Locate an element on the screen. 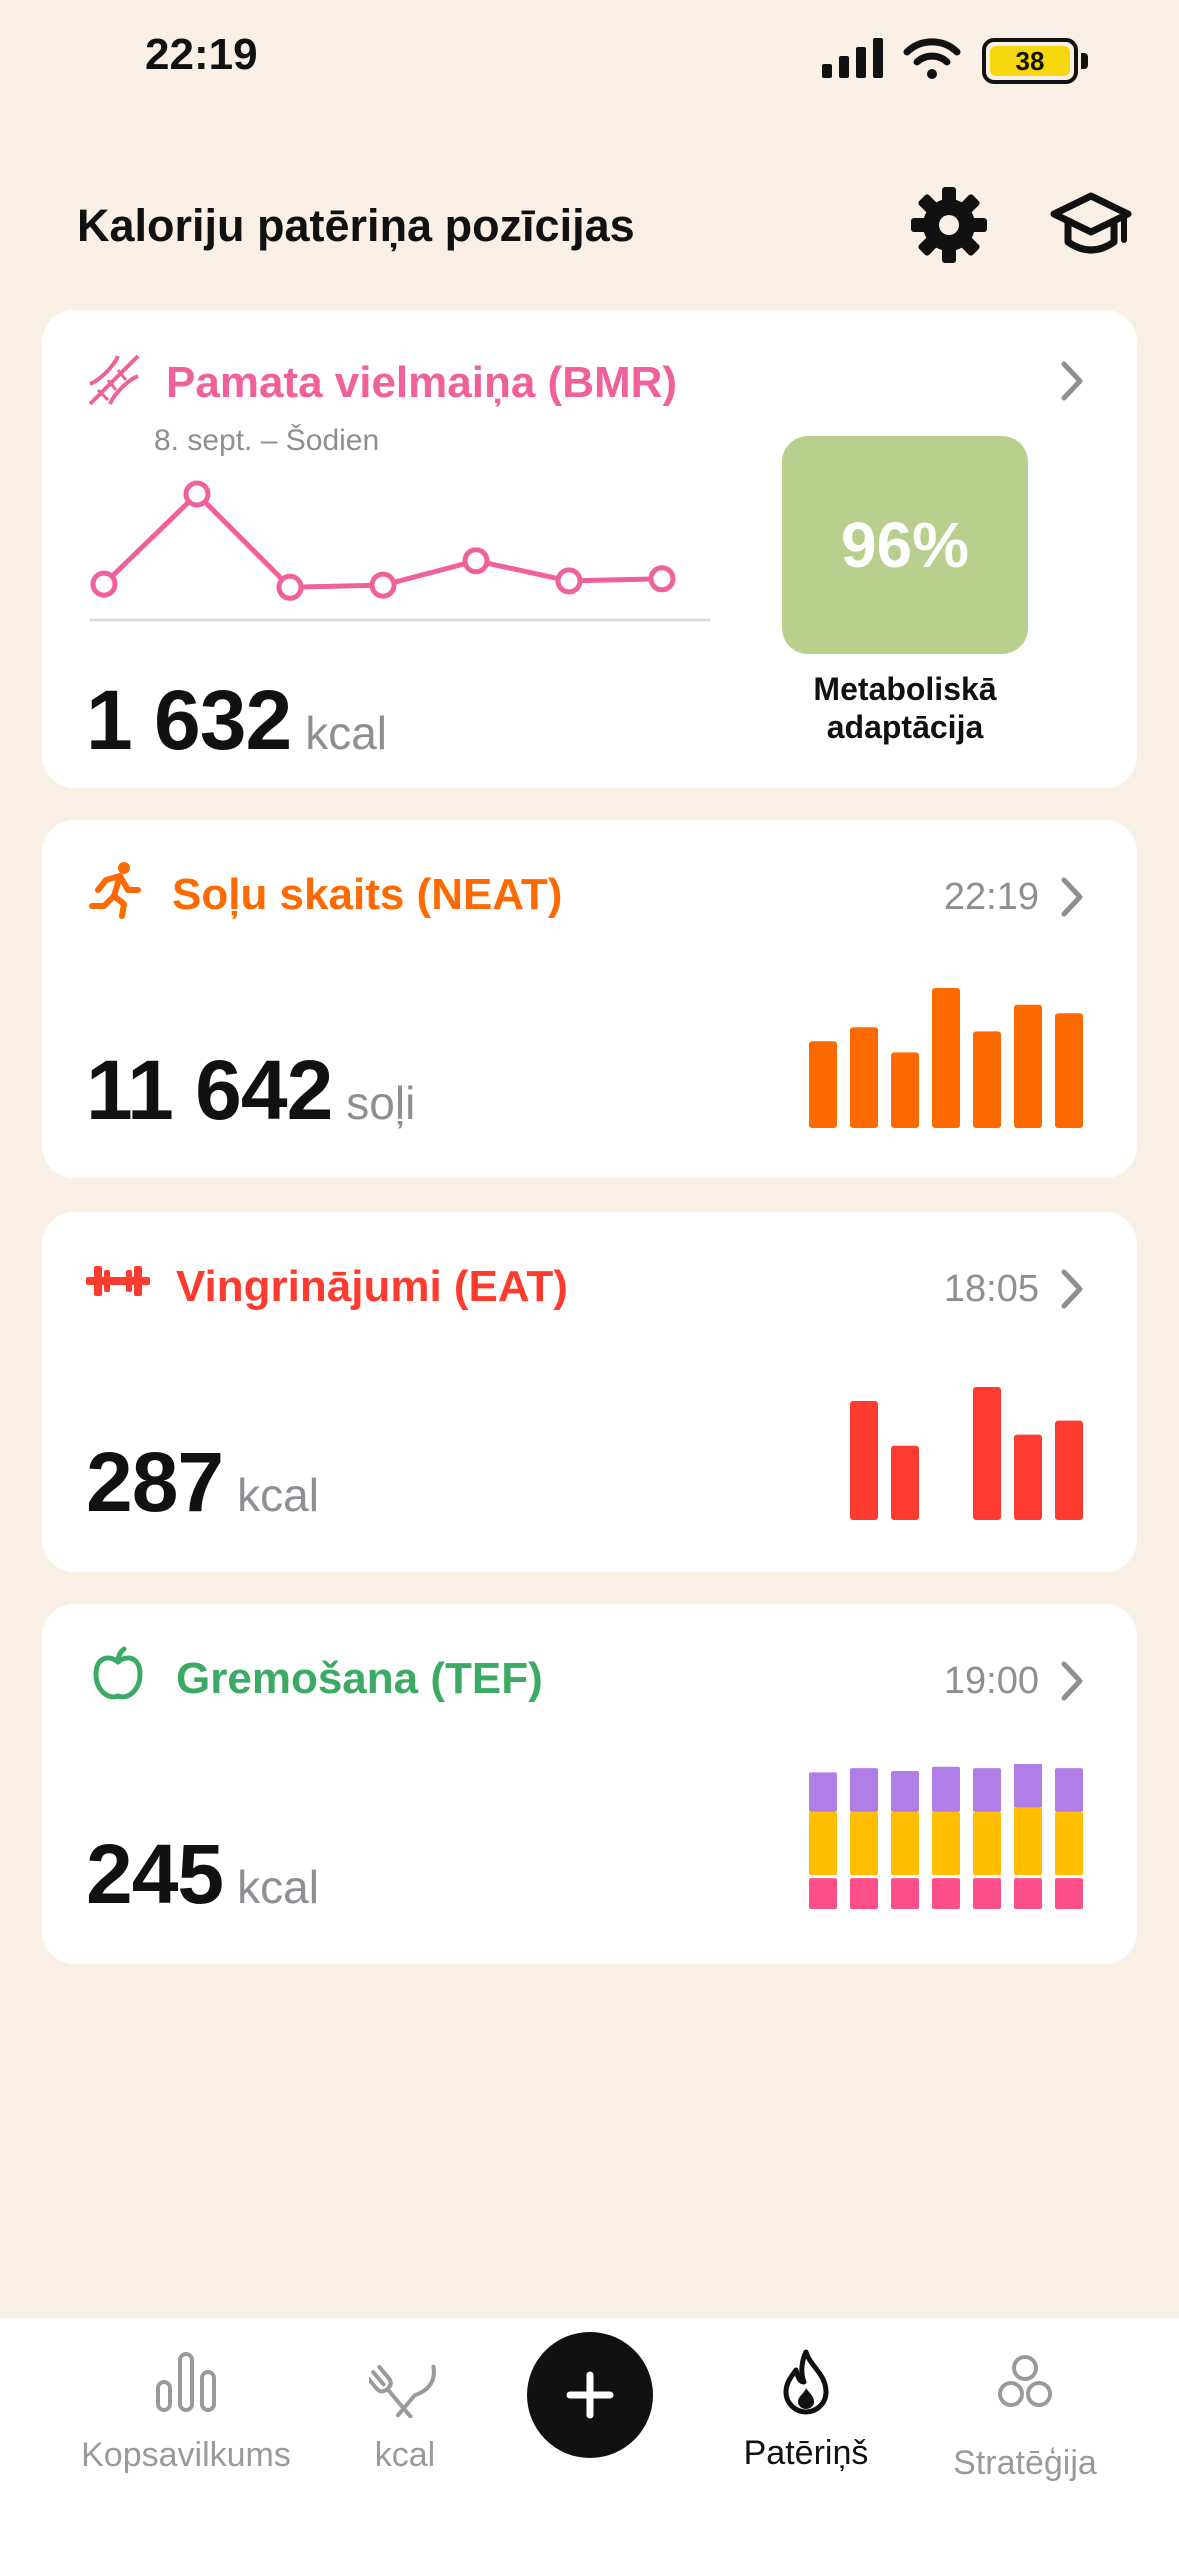 This screenshot has width=1179, height=2556. tef-title: Gremošana (TEF) is located at coordinates (359, 1678).